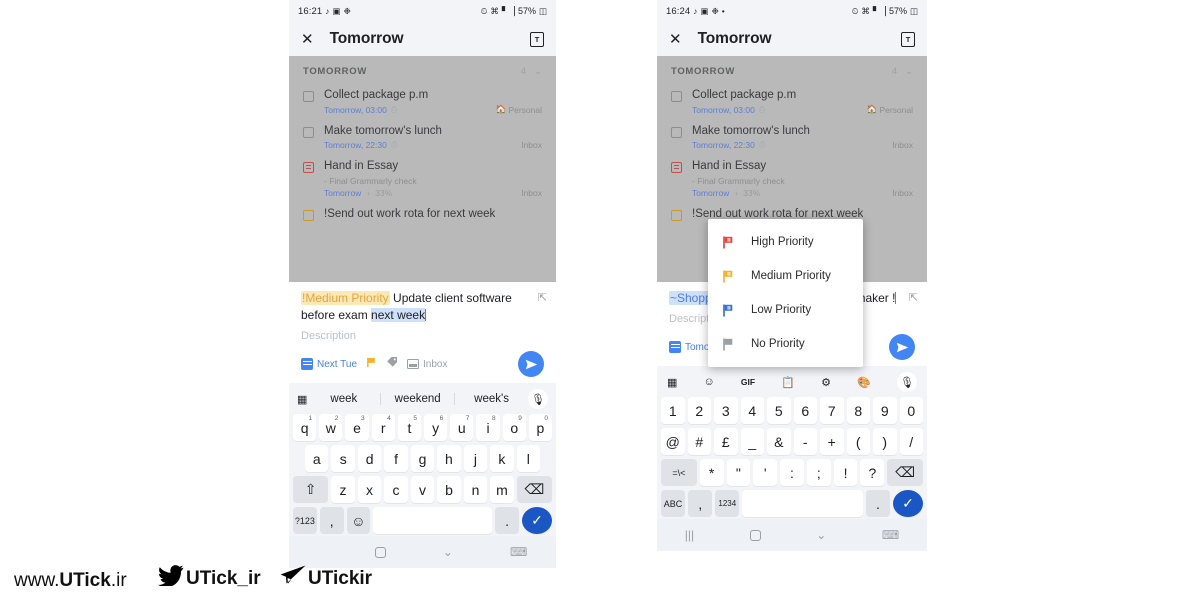  I want to click on numeric-key: 1234, so click(727, 503).